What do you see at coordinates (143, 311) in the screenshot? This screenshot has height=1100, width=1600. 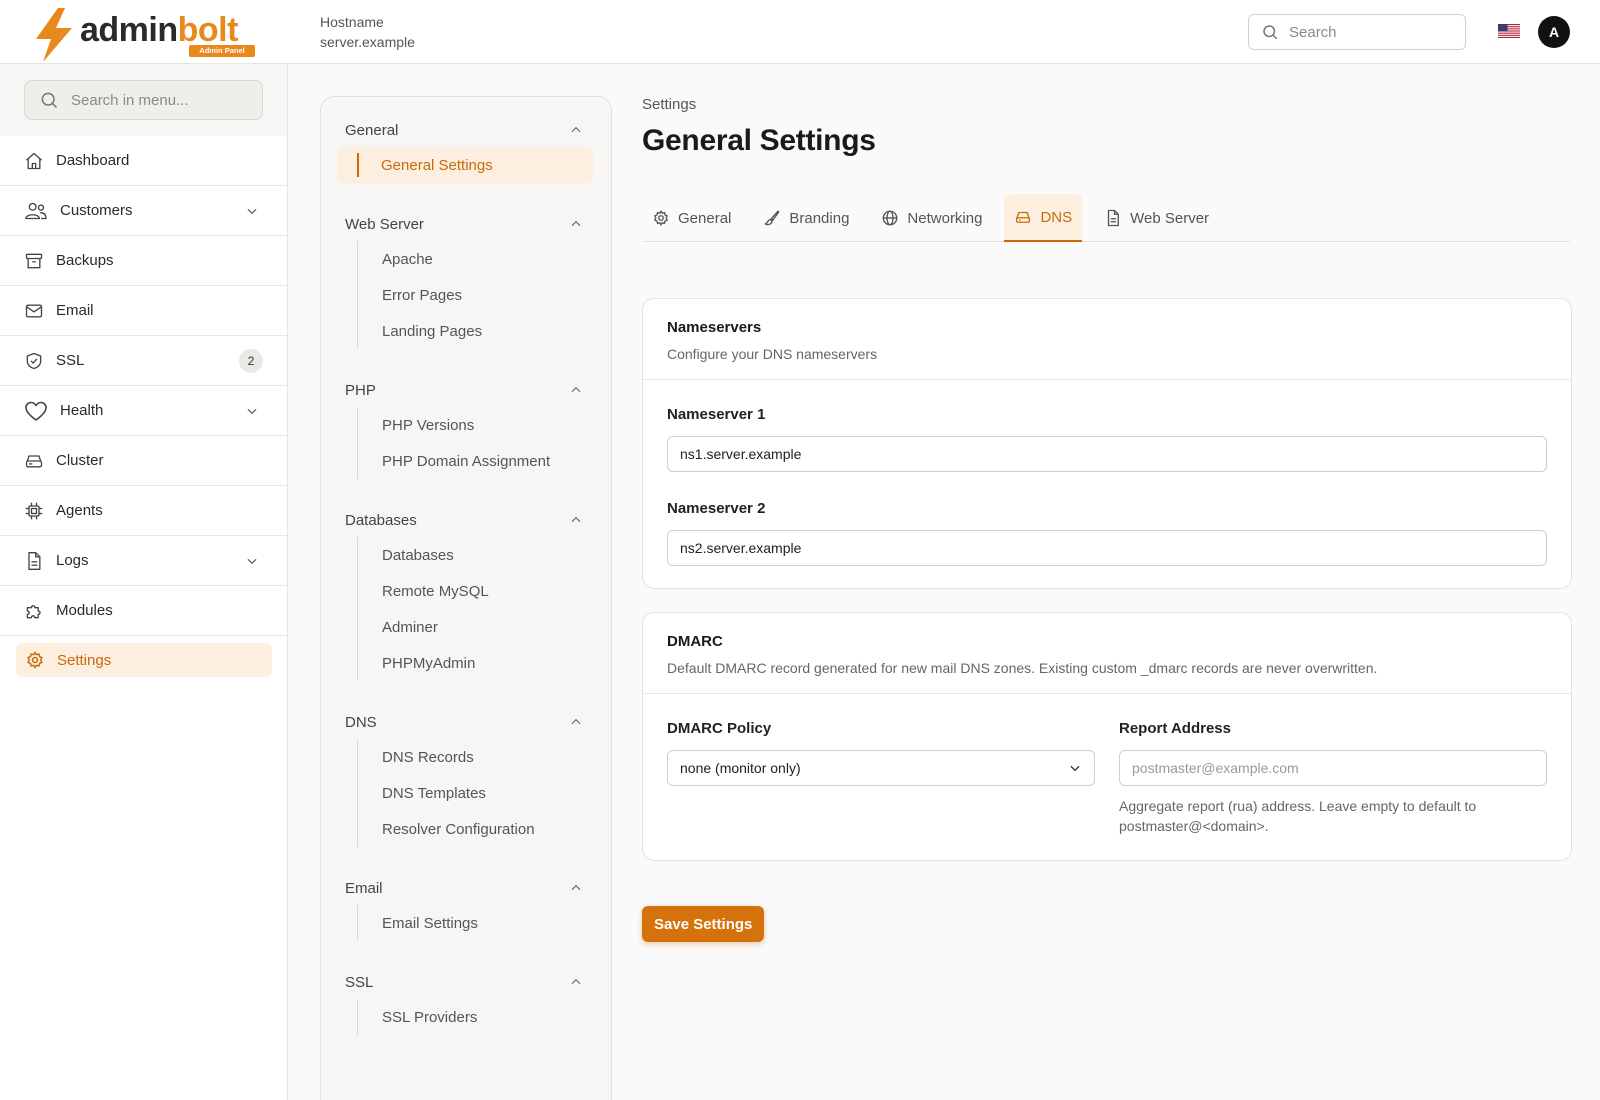 I see `sidebar-item-email: Email` at bounding box center [143, 311].